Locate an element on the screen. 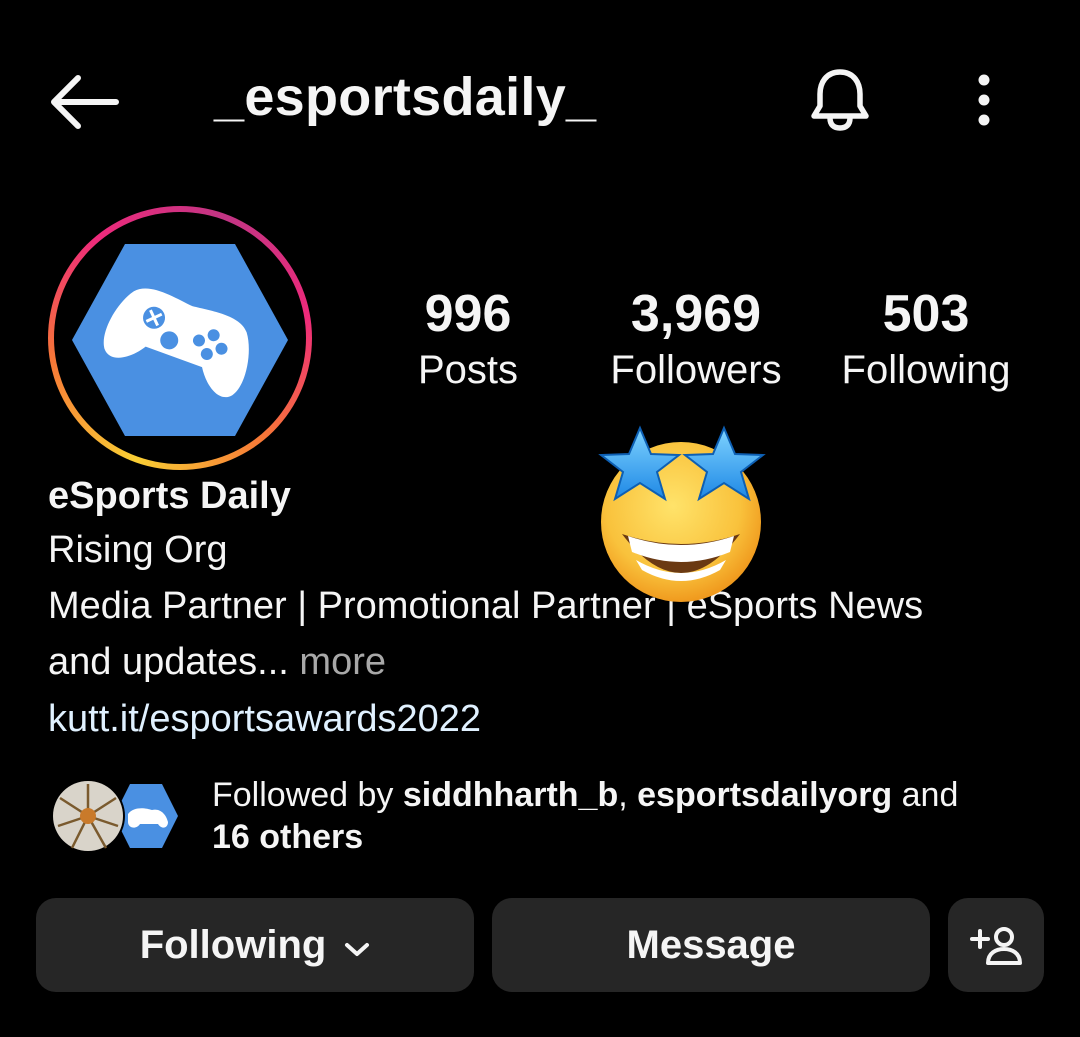  display-name: eSports Daily is located at coordinates (169, 496).